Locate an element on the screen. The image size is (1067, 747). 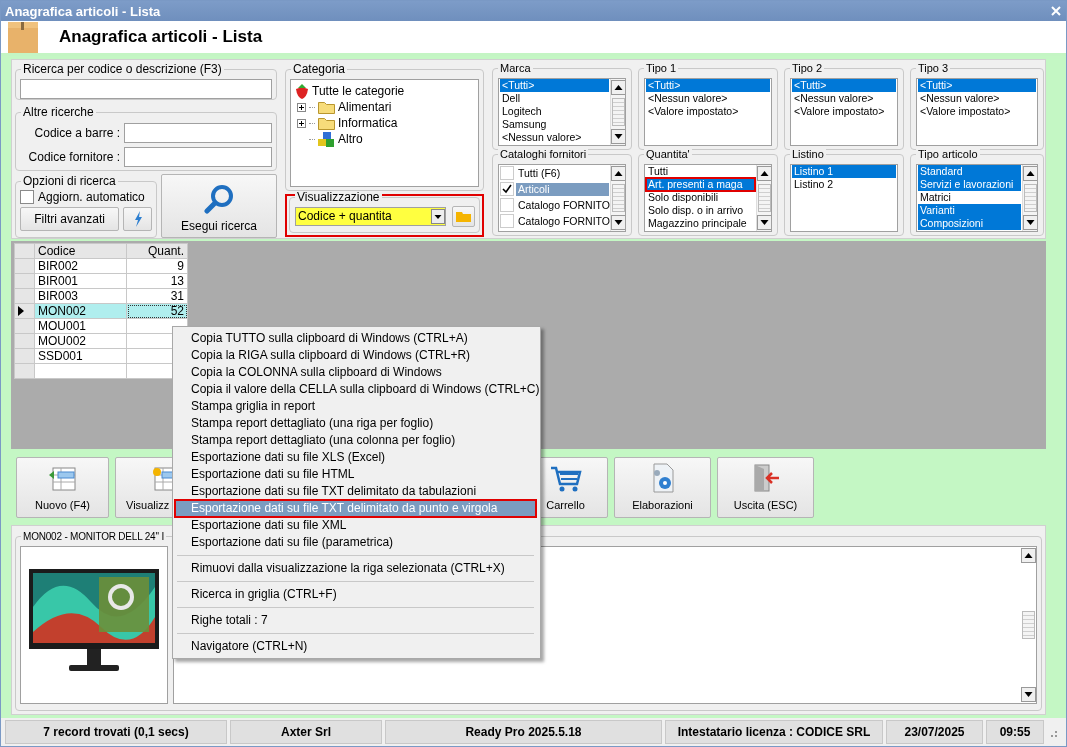
menu-item: Stampa griglia in report is located at coordinates (355, 406).